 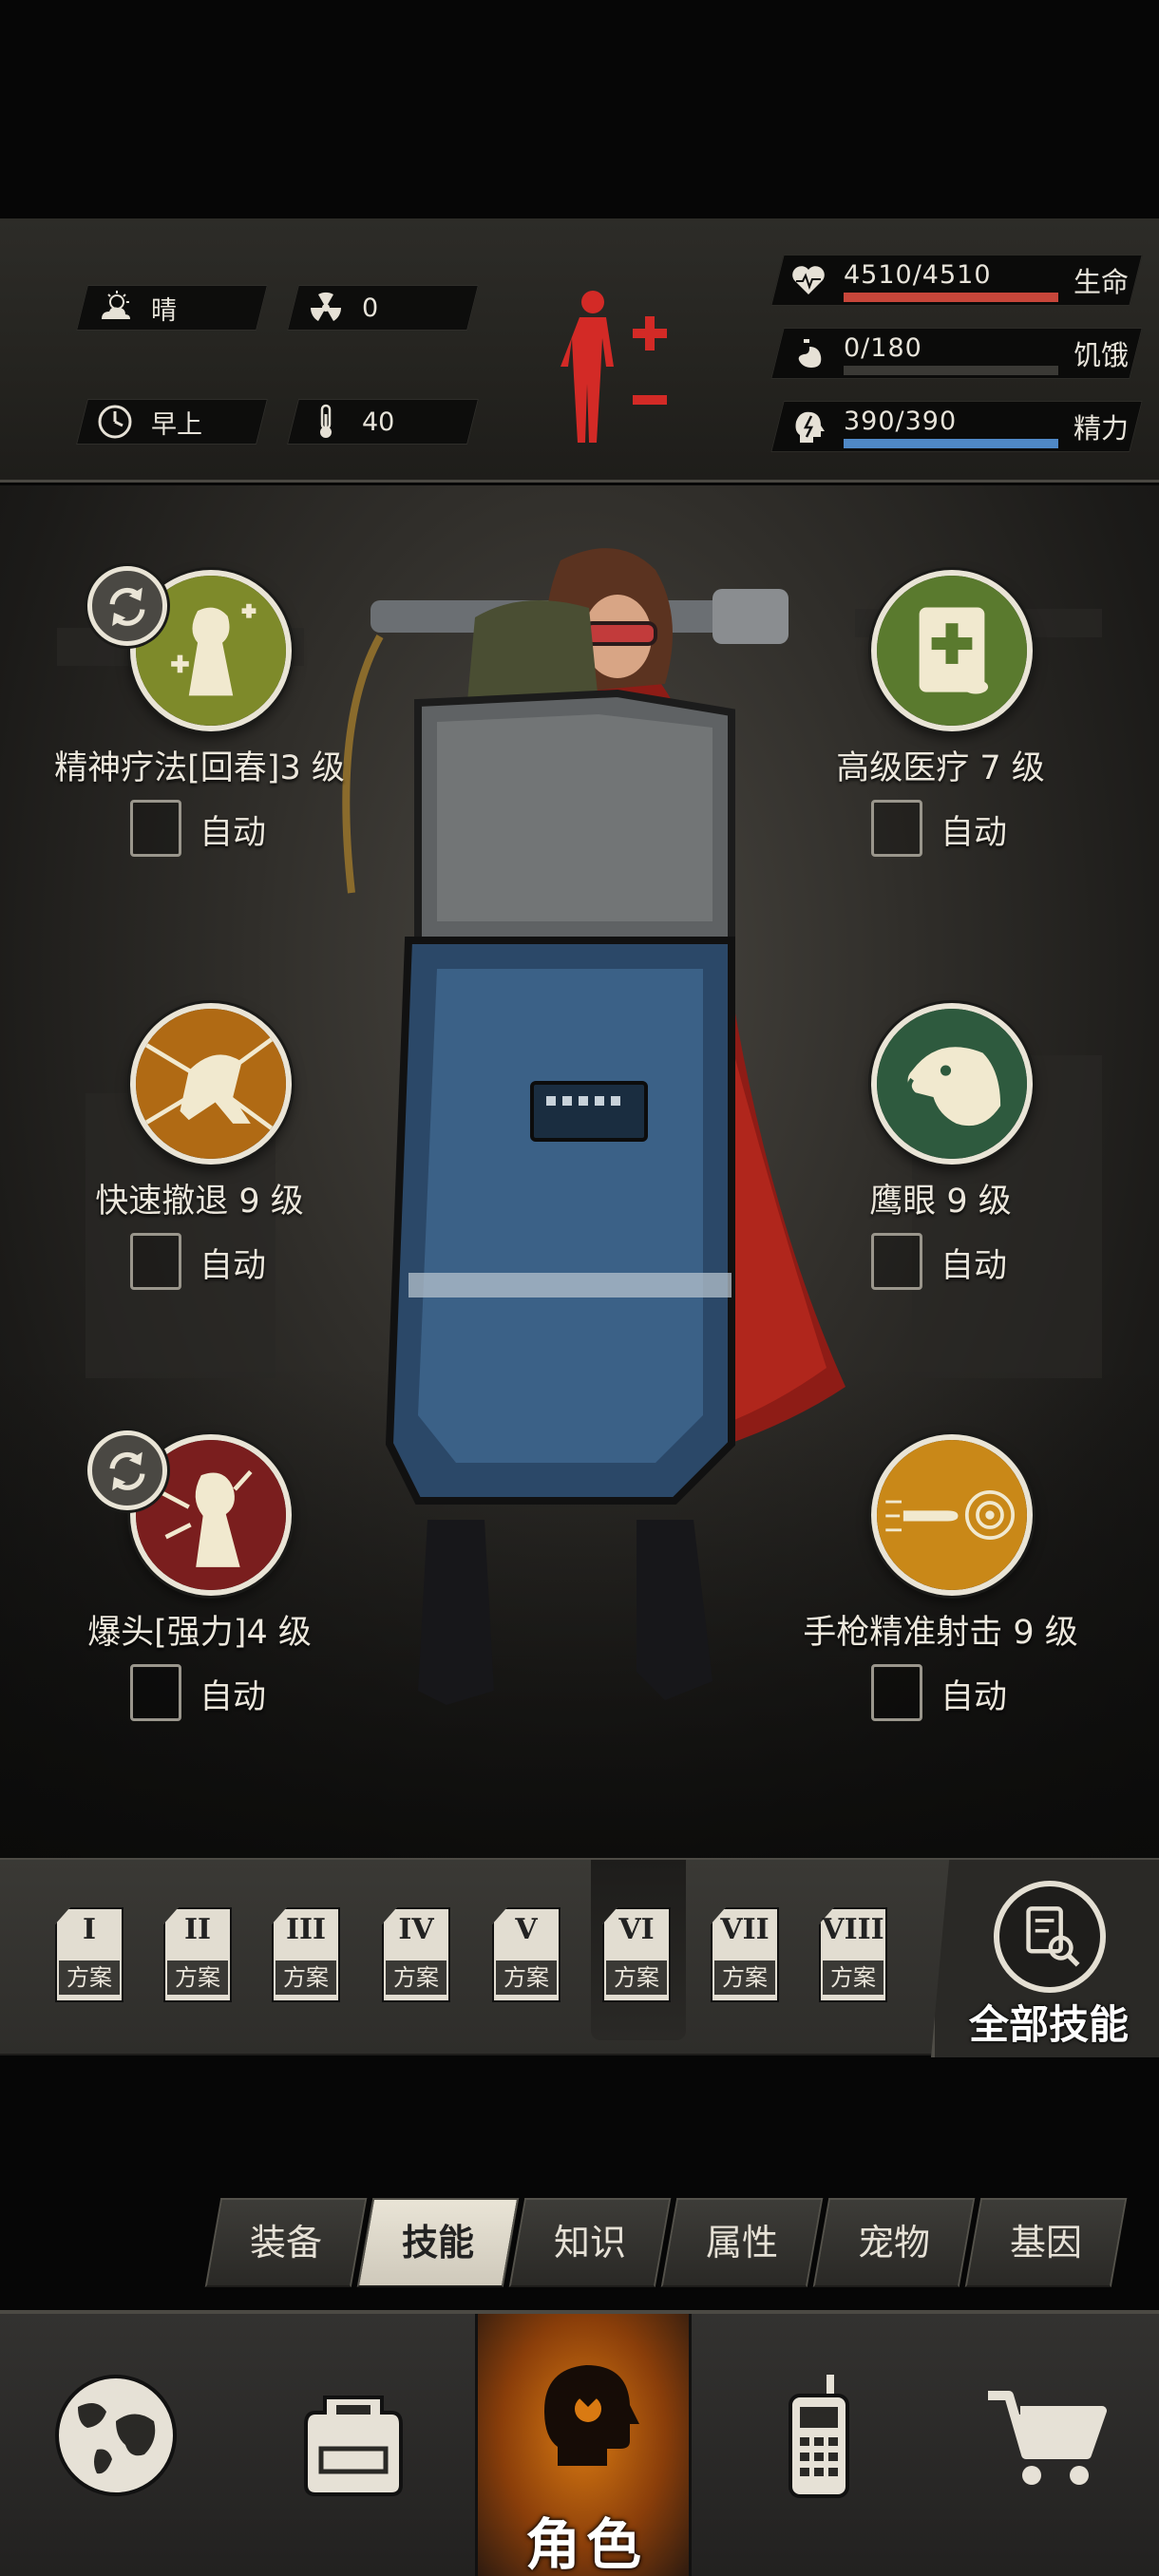 What do you see at coordinates (326, 421) in the screenshot?
I see `thermometer-icon` at bounding box center [326, 421].